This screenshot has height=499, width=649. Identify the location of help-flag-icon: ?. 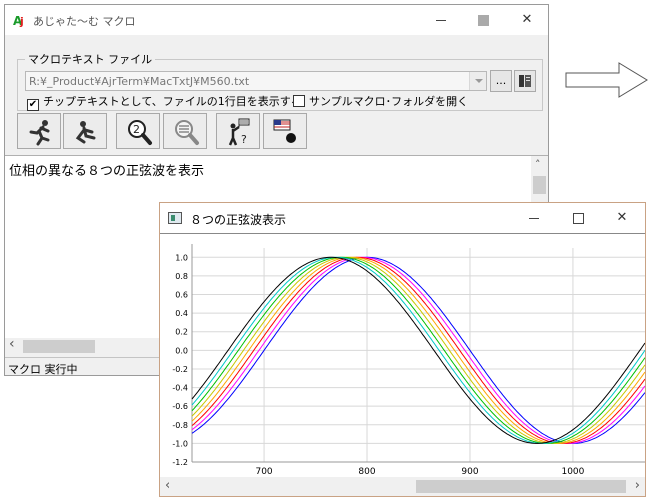
(239, 132).